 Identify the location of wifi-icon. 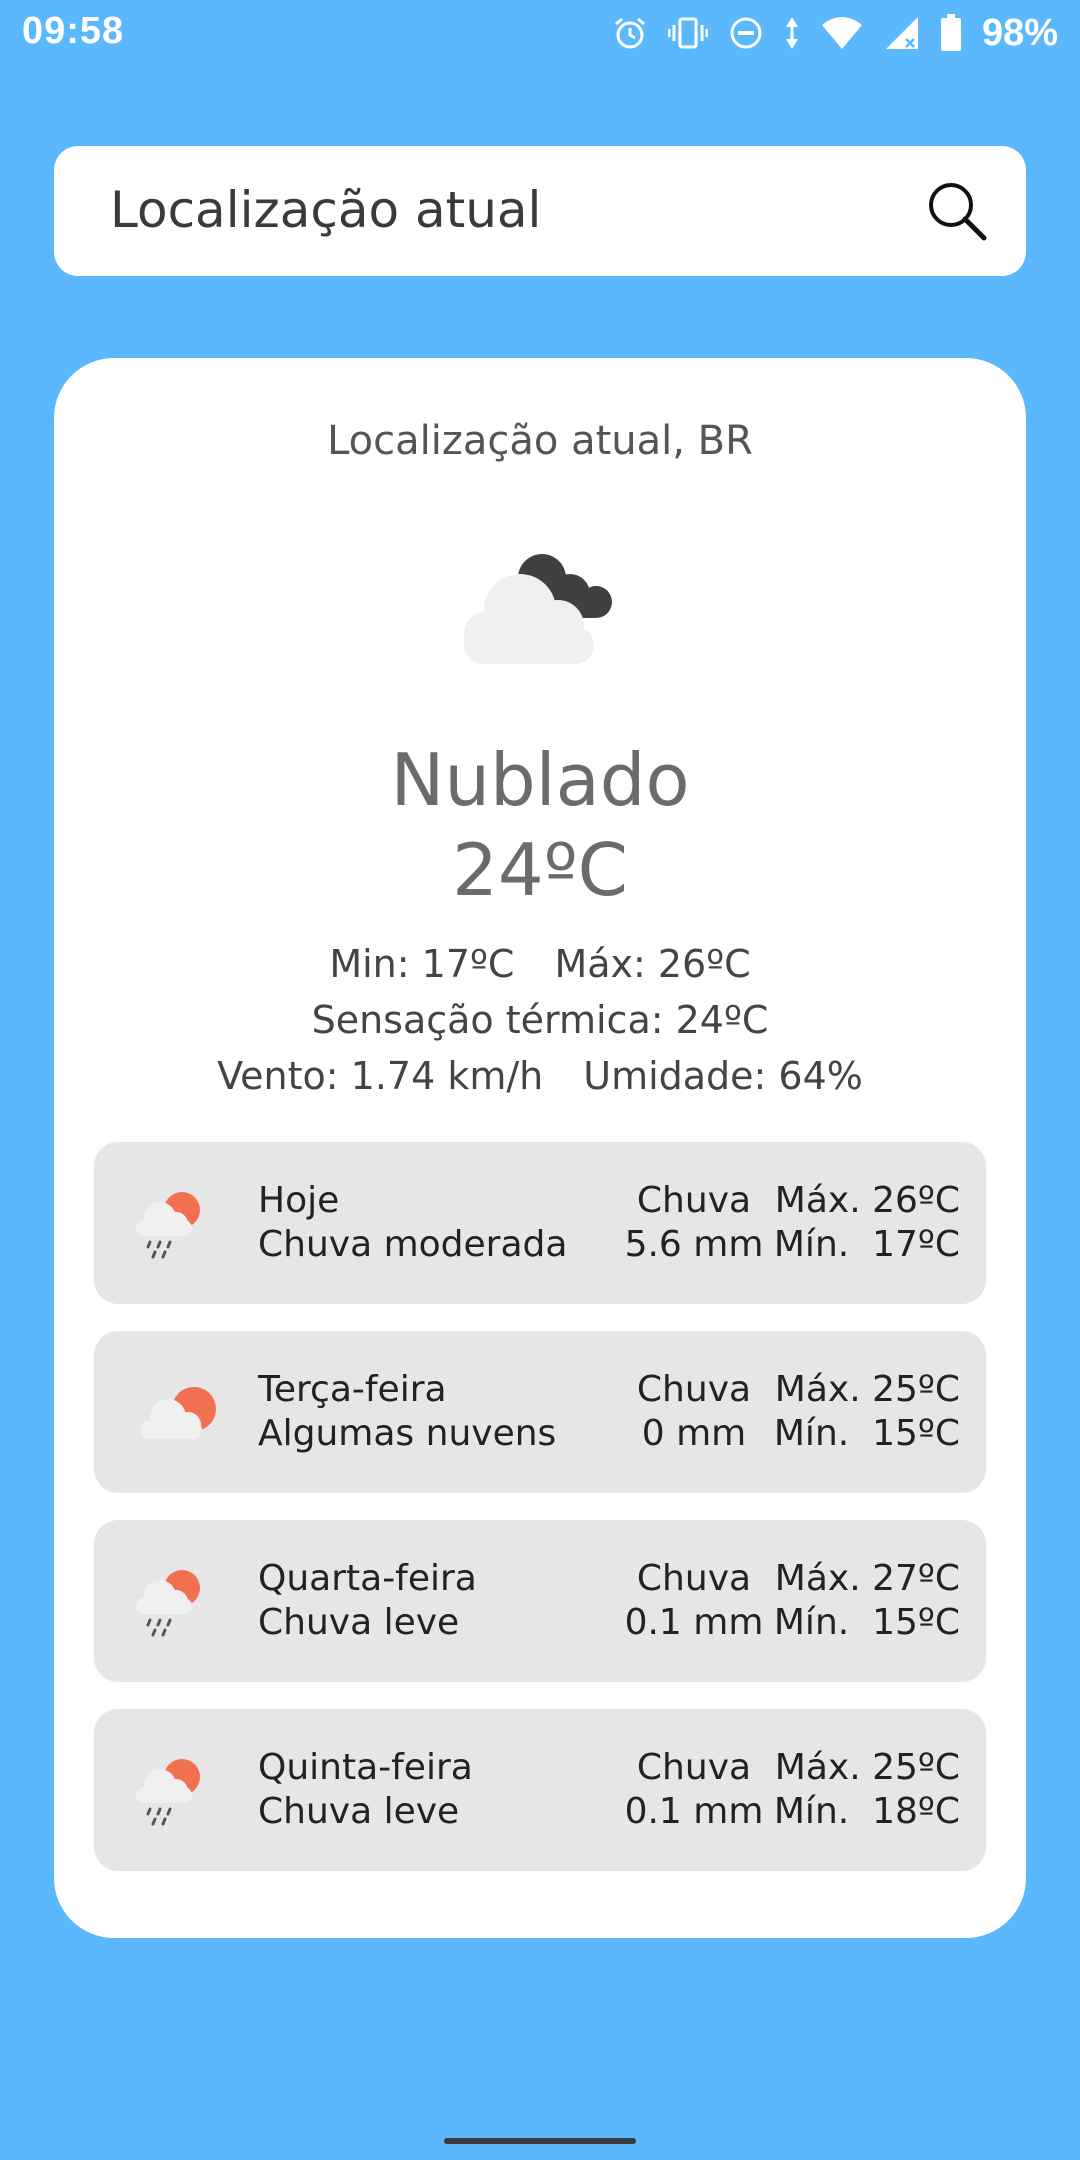
(841, 33).